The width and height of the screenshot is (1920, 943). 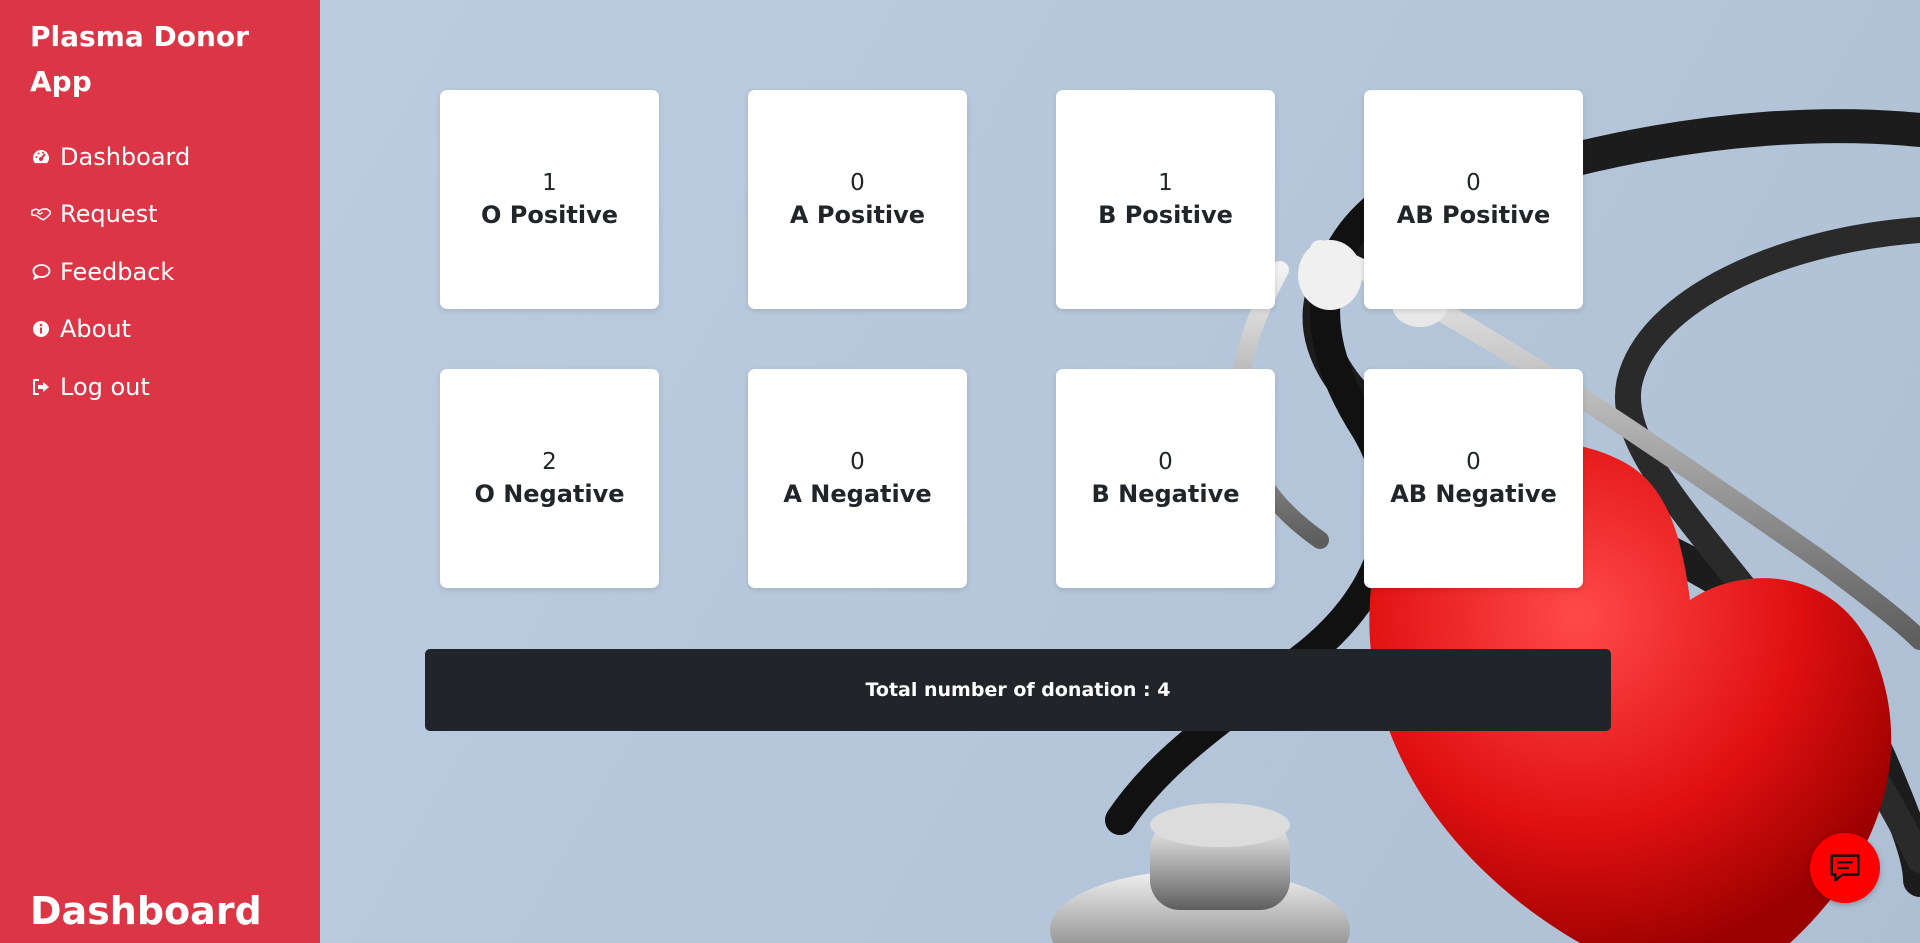 What do you see at coordinates (549, 478) in the screenshot?
I see `card-o-negative: 2 O Negative` at bounding box center [549, 478].